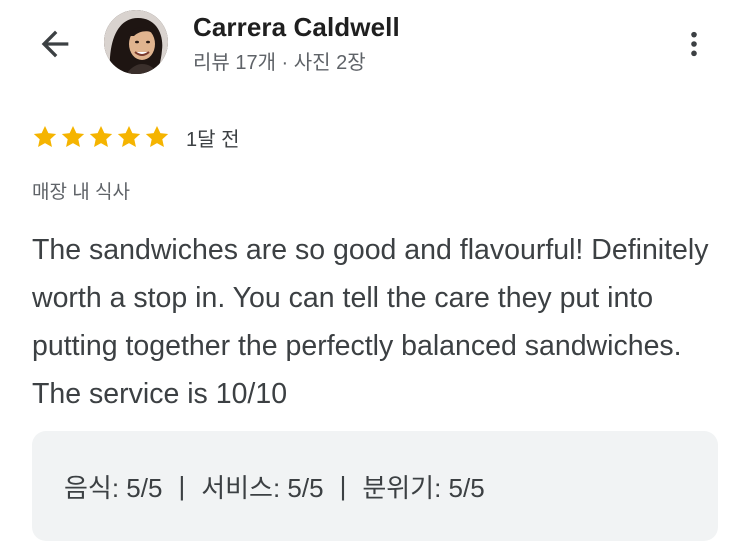 This screenshot has width=750, height=558. I want to click on service-rating: 서비스: 5/5, so click(262, 487).